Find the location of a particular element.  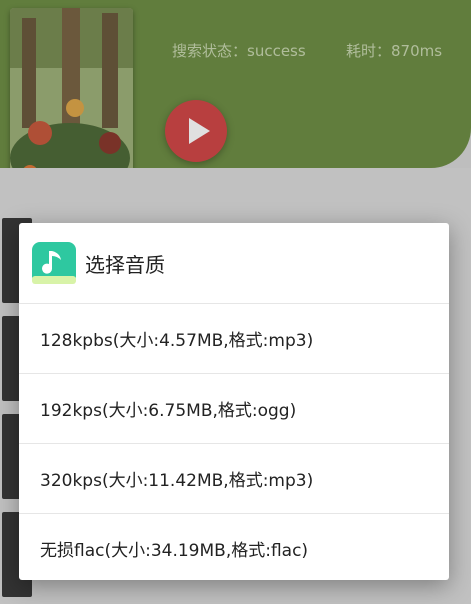

quality-option-192k: 192kps(大小:6.75MB,格式:ogg) is located at coordinates (234, 409).